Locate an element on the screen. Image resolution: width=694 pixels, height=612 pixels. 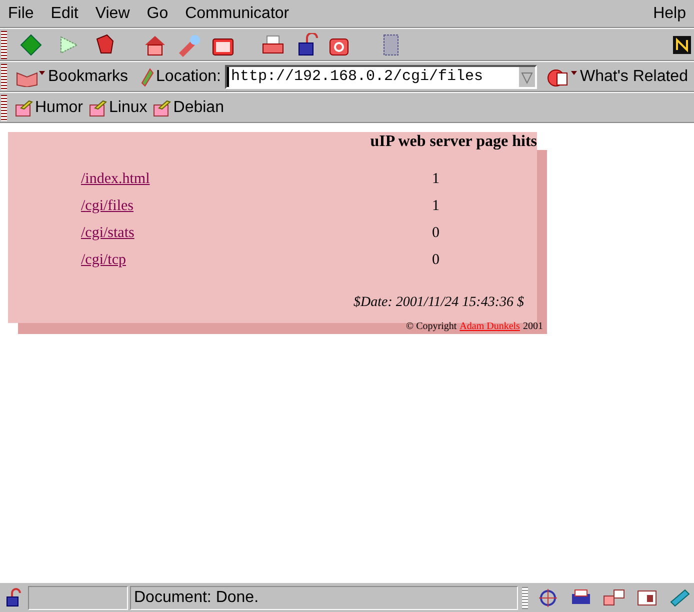
whats-related-button: What's Related is located at coordinates (617, 76).